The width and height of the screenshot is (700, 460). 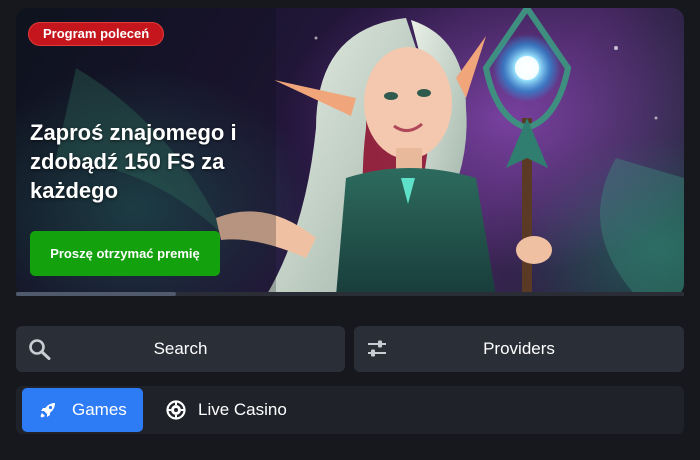 I want to click on search-label: Search, so click(x=180, y=348).